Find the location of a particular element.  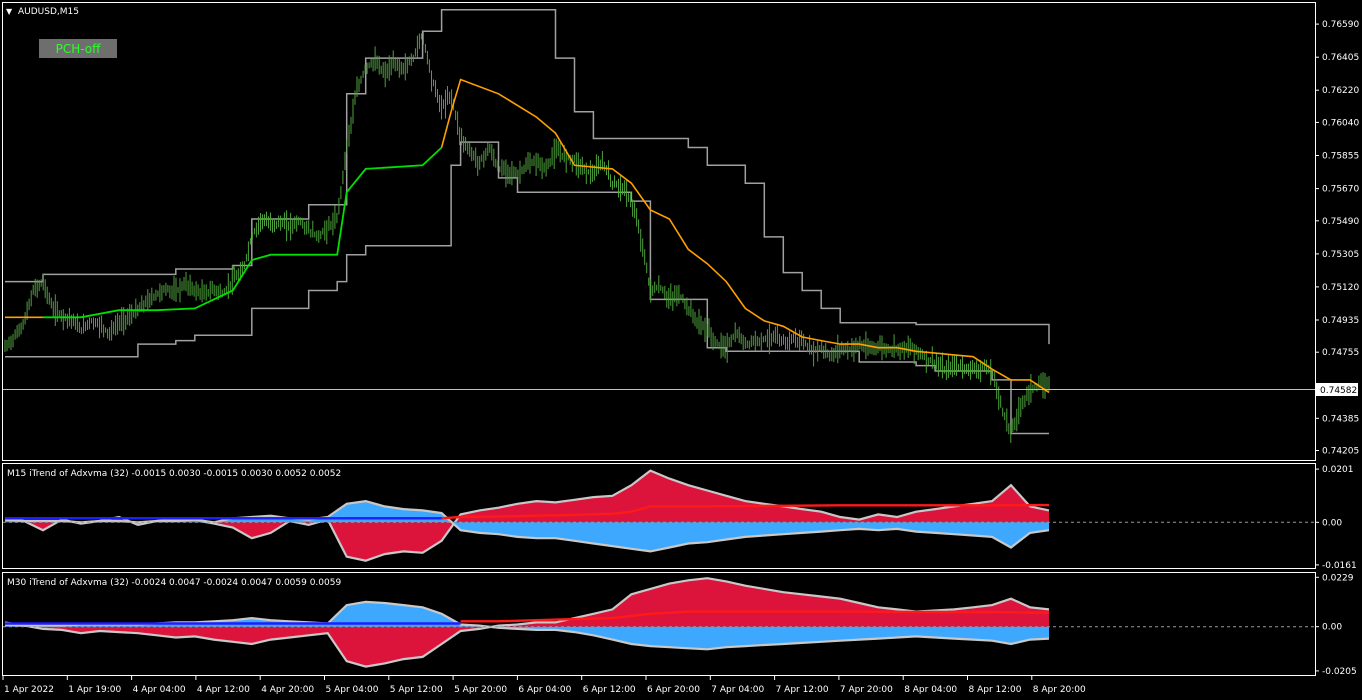

x-tick-label: 4 Apr 04:00 is located at coordinates (159, 690).